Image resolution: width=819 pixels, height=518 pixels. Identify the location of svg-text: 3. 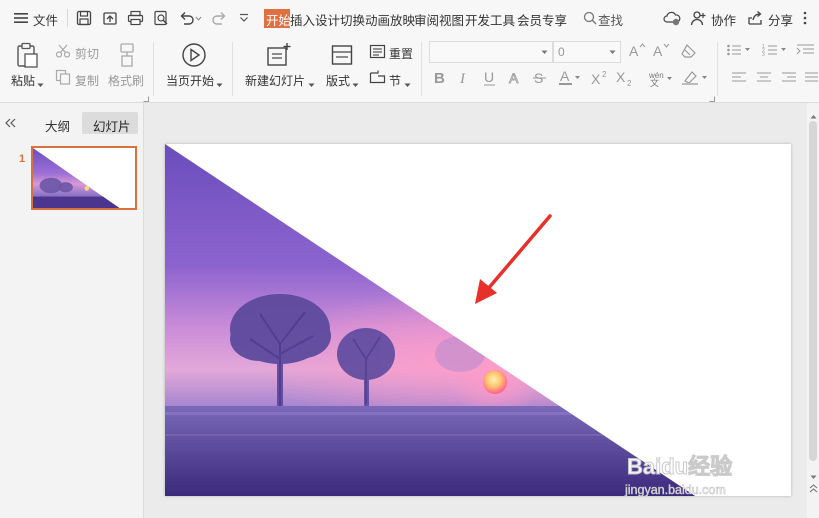
(763, 54).